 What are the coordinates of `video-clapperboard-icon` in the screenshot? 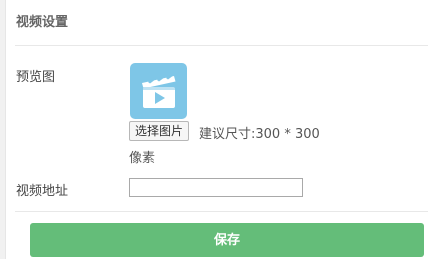 It's located at (159, 91).